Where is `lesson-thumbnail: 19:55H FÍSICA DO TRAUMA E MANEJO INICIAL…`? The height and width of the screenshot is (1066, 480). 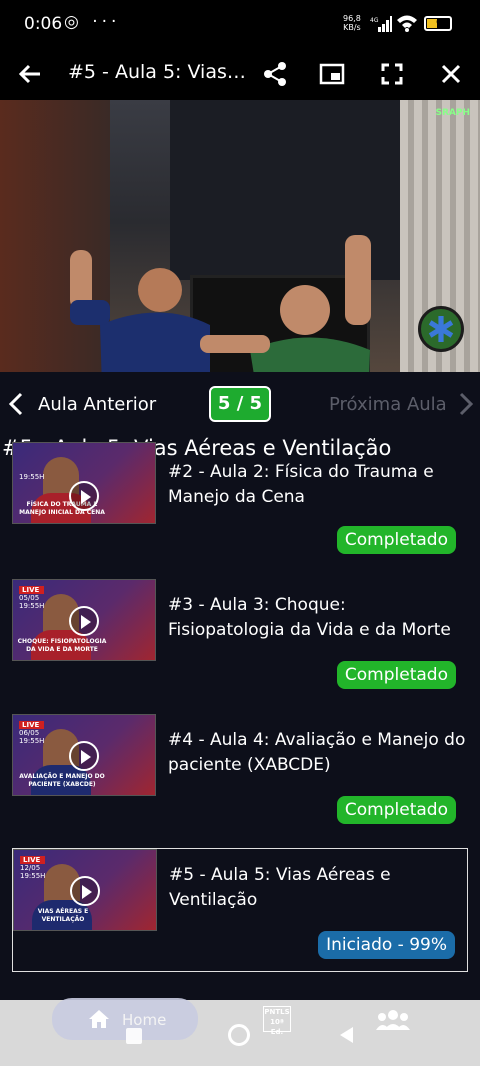 lesson-thumbnail: 19:55H FÍSICA DO TRAUMA E MANEJO INICIAL… is located at coordinates (84, 483).